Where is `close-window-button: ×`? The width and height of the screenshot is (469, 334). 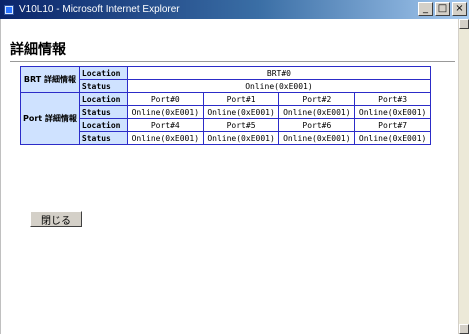 close-window-button: × is located at coordinates (459, 9).